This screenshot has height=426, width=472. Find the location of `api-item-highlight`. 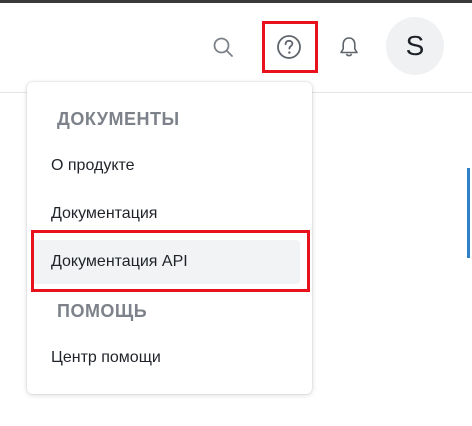

api-item-highlight is located at coordinates (170, 261).